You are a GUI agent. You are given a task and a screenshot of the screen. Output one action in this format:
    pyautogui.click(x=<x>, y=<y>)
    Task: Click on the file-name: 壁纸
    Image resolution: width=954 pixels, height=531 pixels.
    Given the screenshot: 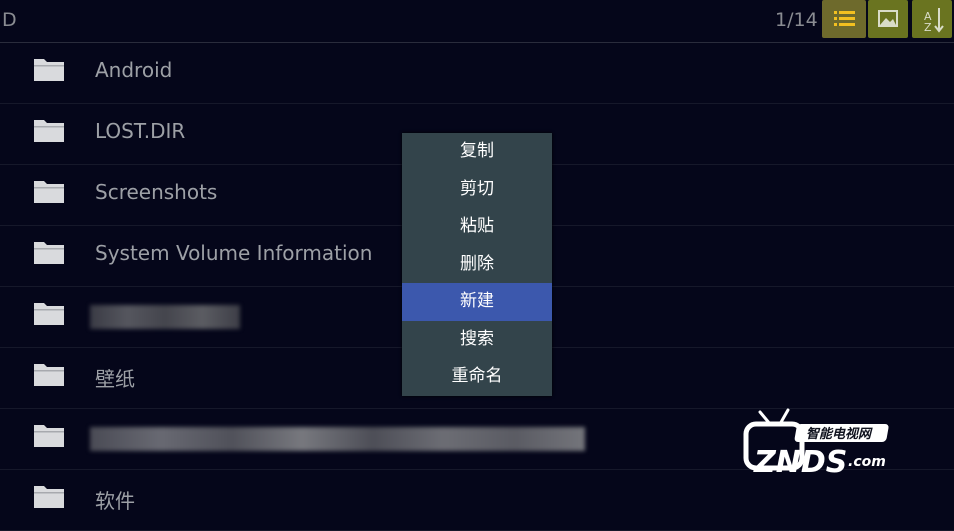 What is the action you would take?
    pyautogui.click(x=115, y=379)
    